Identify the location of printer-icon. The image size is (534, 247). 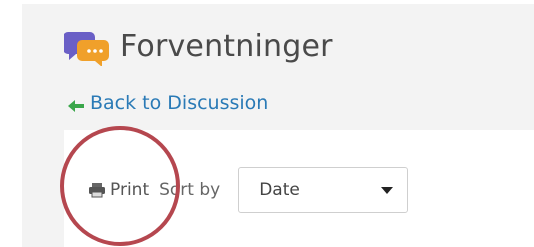
(97, 190).